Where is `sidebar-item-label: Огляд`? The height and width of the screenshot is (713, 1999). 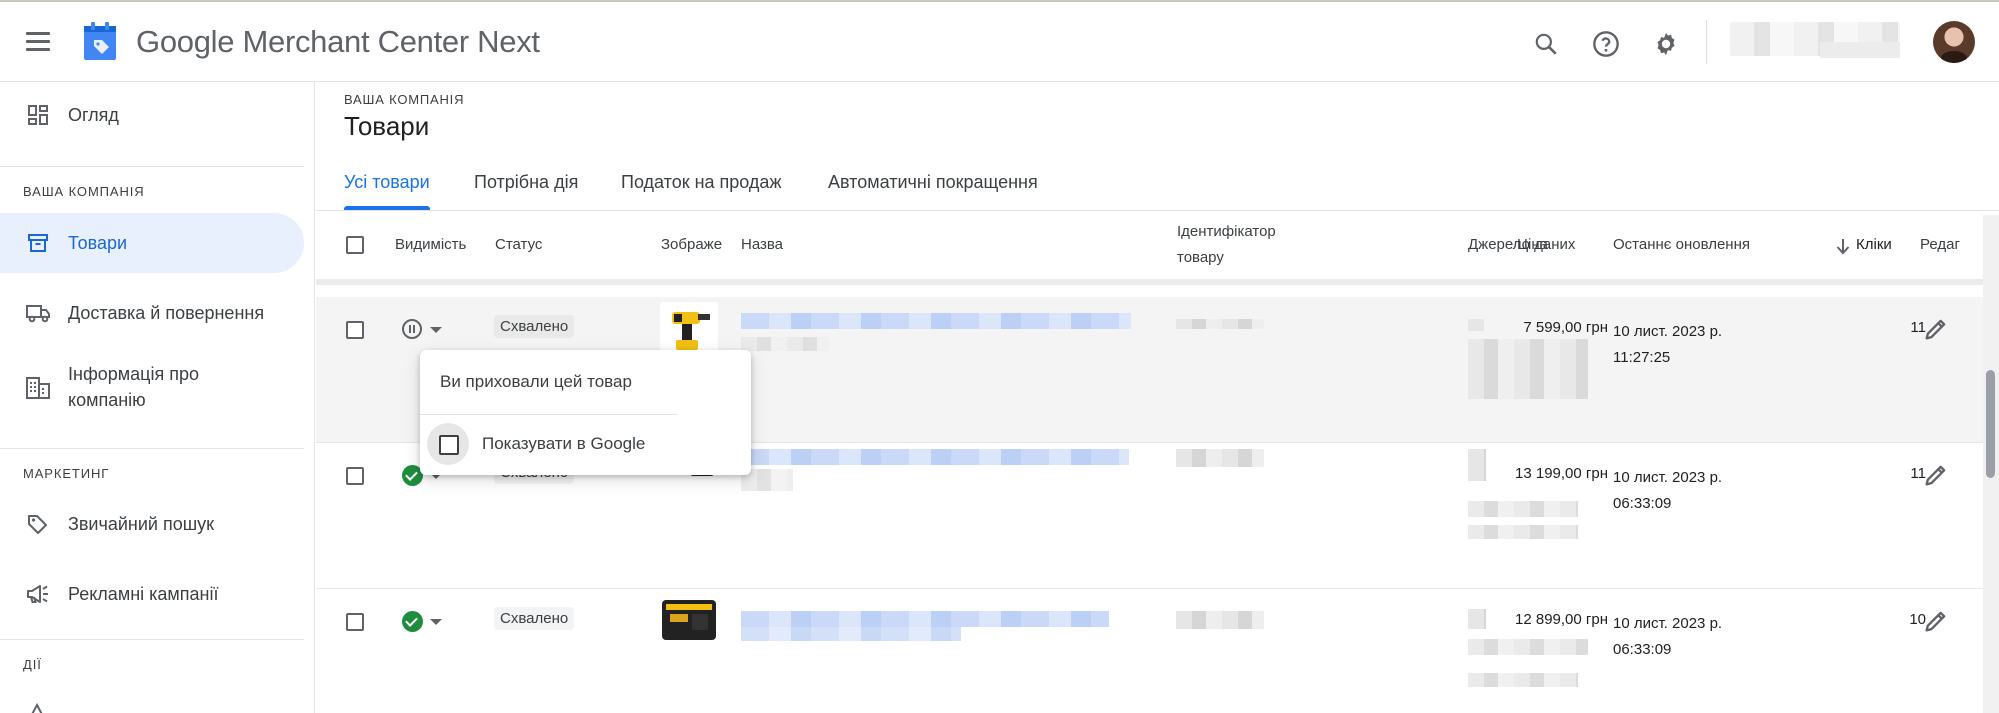 sidebar-item-label: Огляд is located at coordinates (93, 115).